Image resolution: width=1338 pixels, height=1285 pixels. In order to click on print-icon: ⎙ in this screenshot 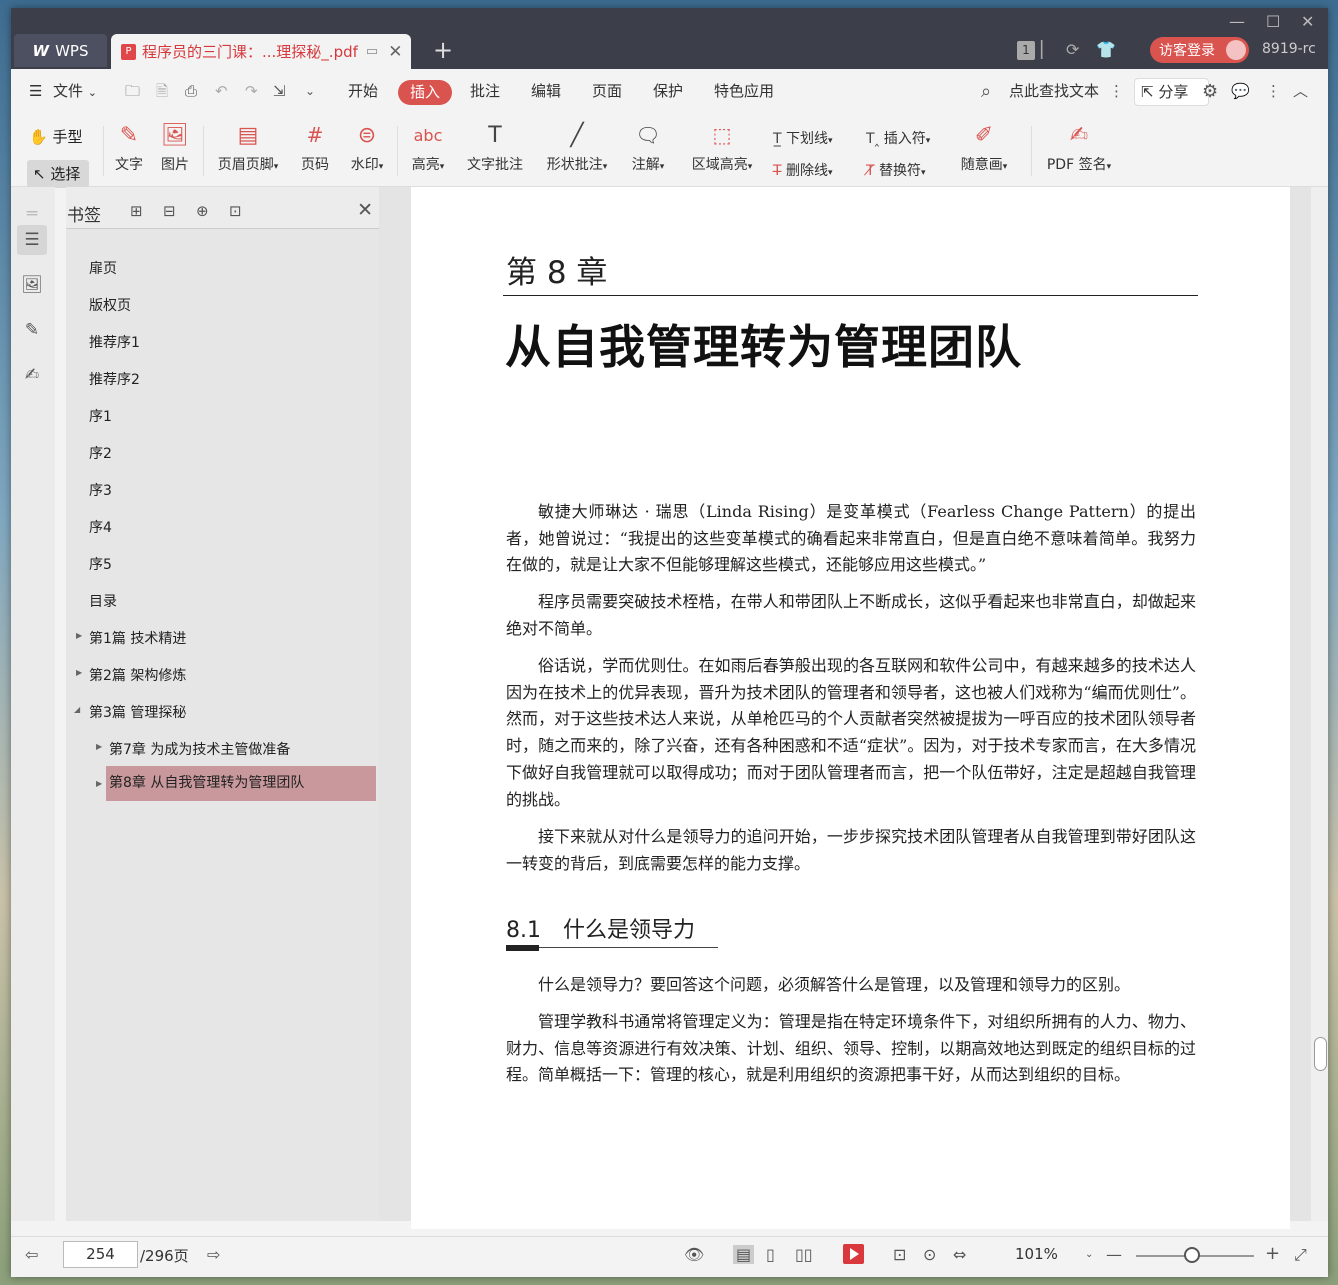, I will do `click(191, 91)`.